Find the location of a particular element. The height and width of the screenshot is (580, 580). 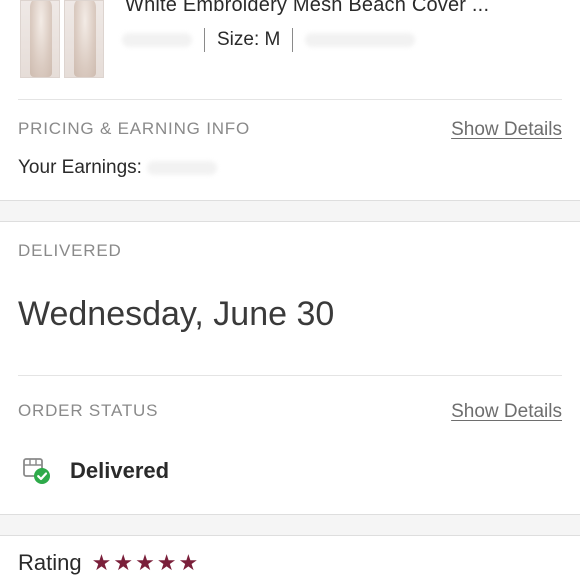

item-meta: Size: M is located at coordinates (269, 40).